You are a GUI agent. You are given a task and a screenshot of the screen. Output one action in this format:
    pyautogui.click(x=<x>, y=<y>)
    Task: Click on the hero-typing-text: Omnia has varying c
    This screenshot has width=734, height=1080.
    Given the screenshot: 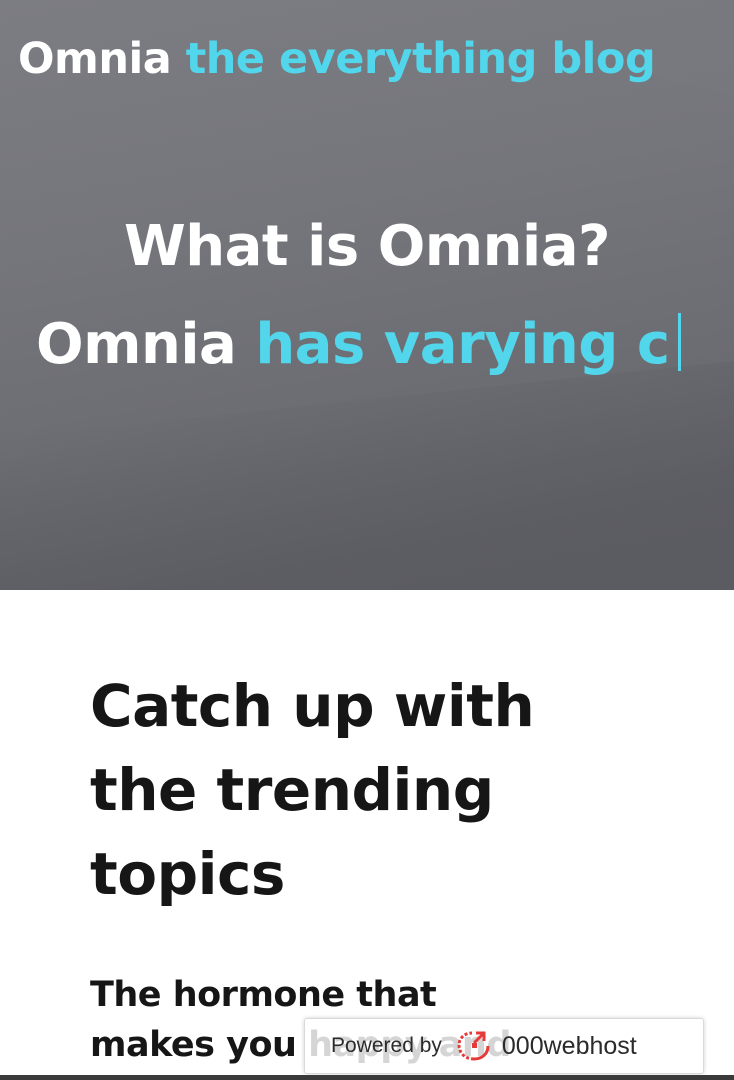 What is the action you would take?
    pyautogui.click(x=358, y=344)
    